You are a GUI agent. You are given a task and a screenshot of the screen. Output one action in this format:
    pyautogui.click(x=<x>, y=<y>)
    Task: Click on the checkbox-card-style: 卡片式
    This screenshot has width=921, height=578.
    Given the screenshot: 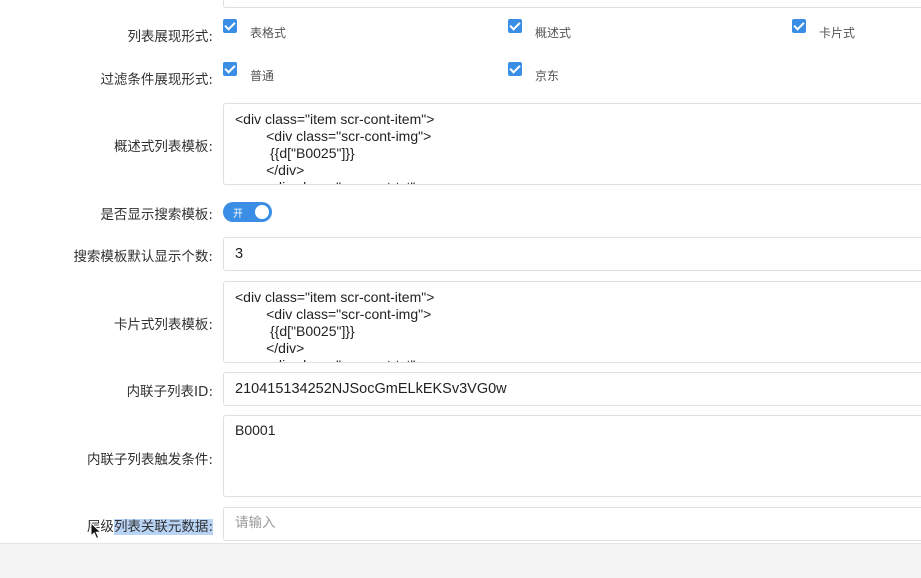 What is the action you would take?
    pyautogui.click(x=824, y=29)
    